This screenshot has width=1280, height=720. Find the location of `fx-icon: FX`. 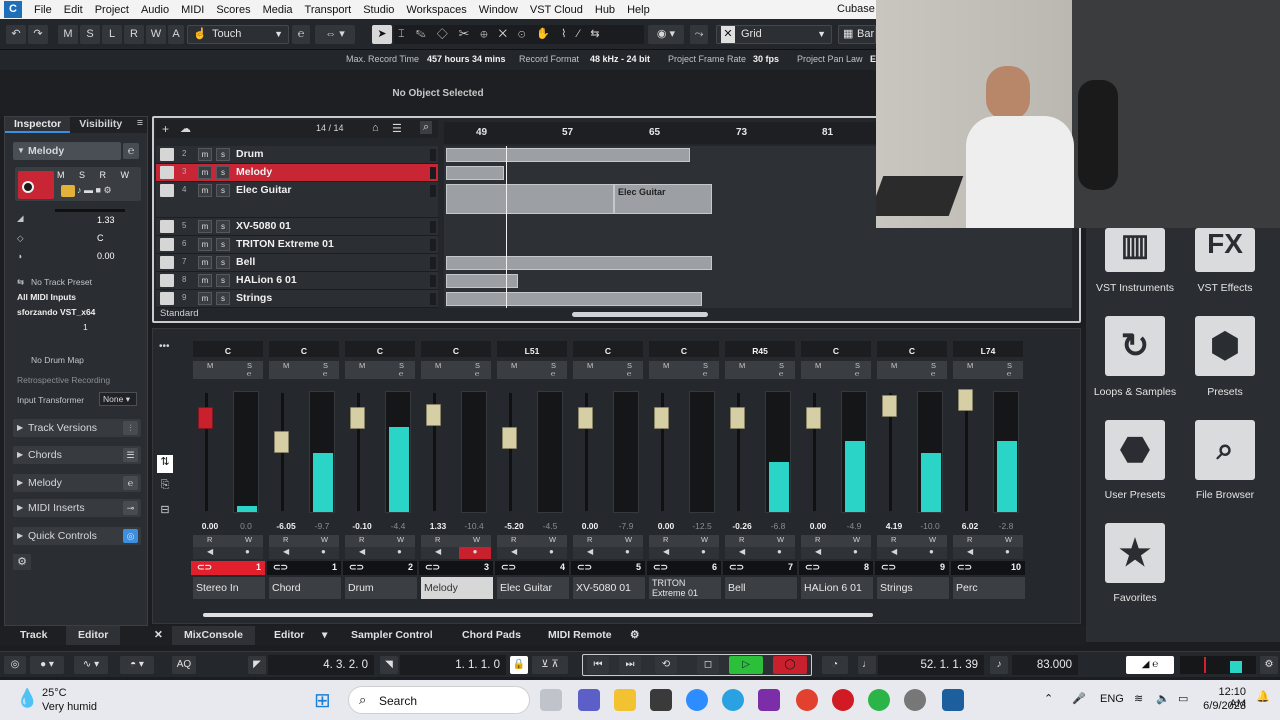

fx-icon: FX is located at coordinates (1225, 250).